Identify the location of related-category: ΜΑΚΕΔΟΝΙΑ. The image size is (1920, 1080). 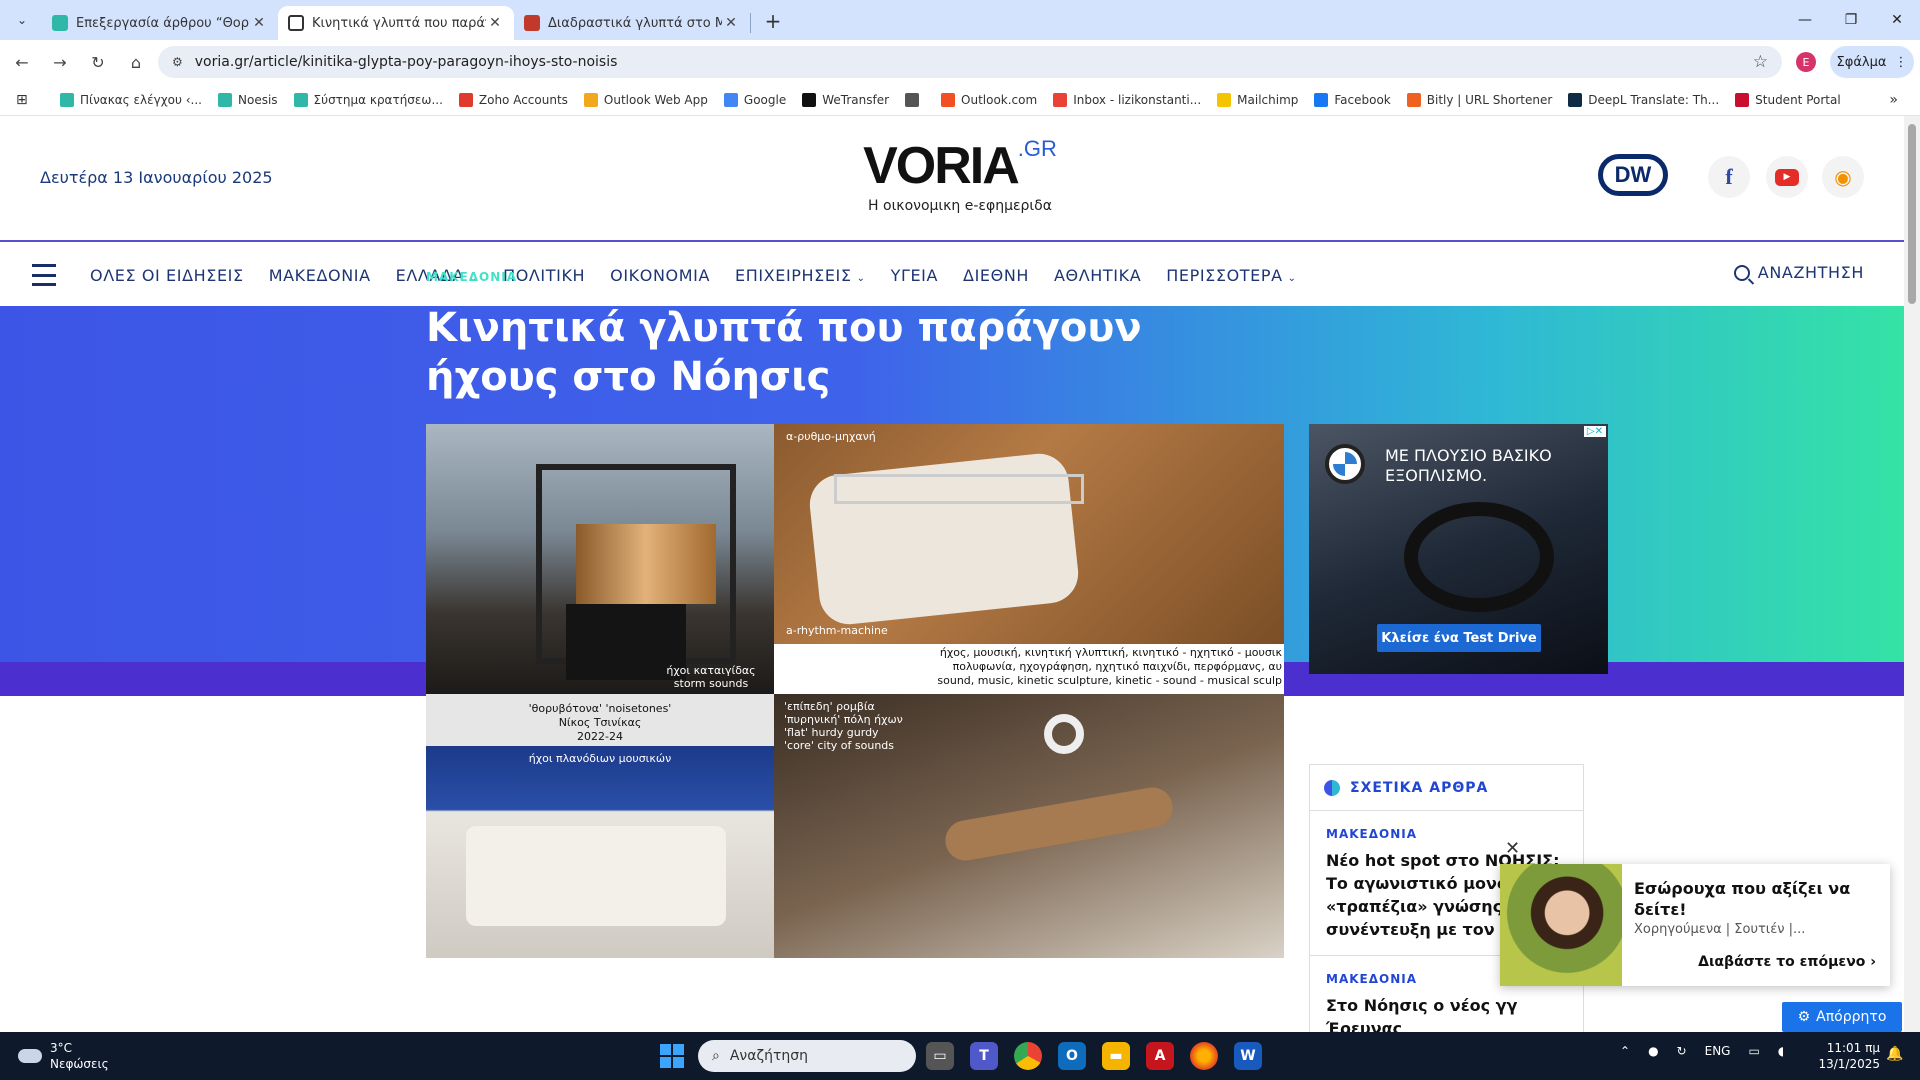
(1446, 834).